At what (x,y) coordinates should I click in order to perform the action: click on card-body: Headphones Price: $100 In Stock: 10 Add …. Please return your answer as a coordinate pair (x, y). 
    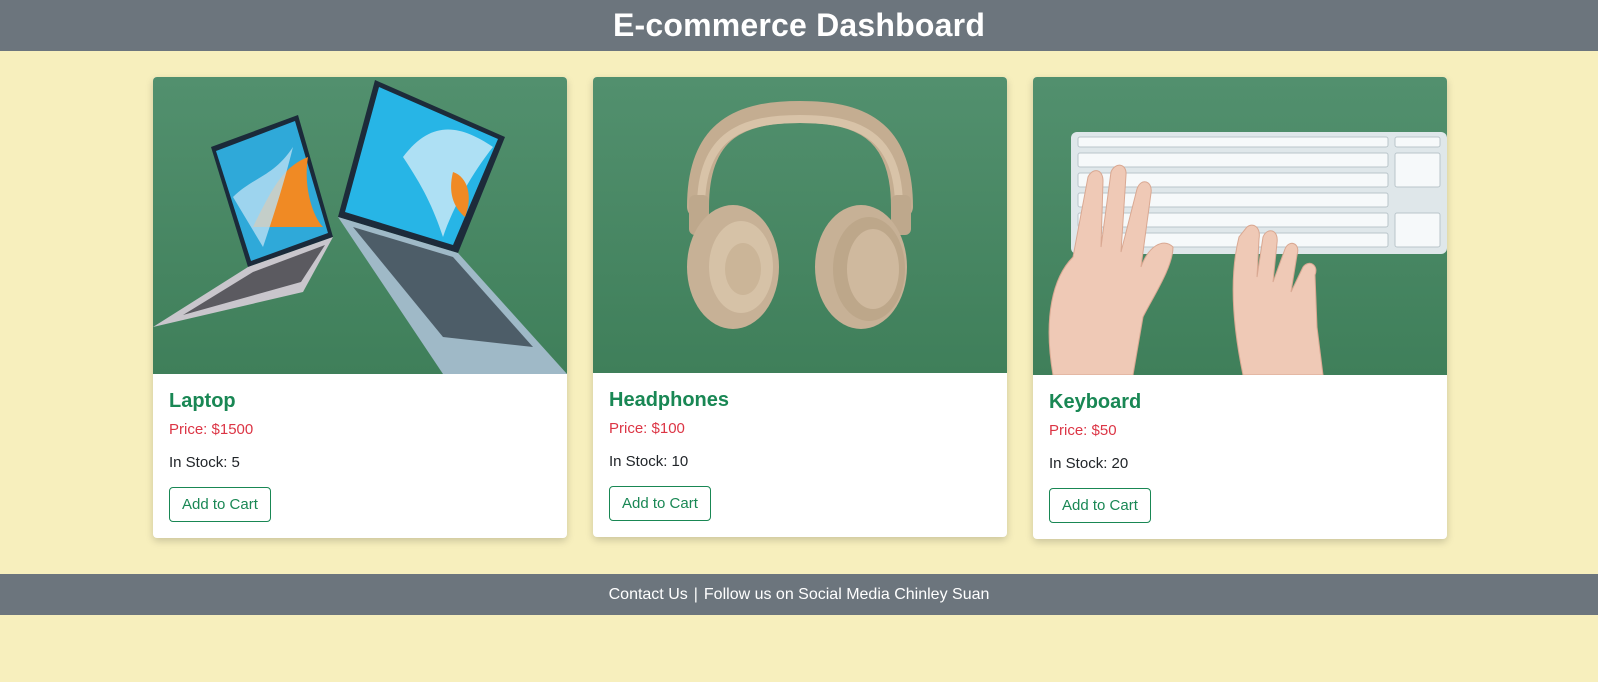
    Looking at the image, I should click on (800, 455).